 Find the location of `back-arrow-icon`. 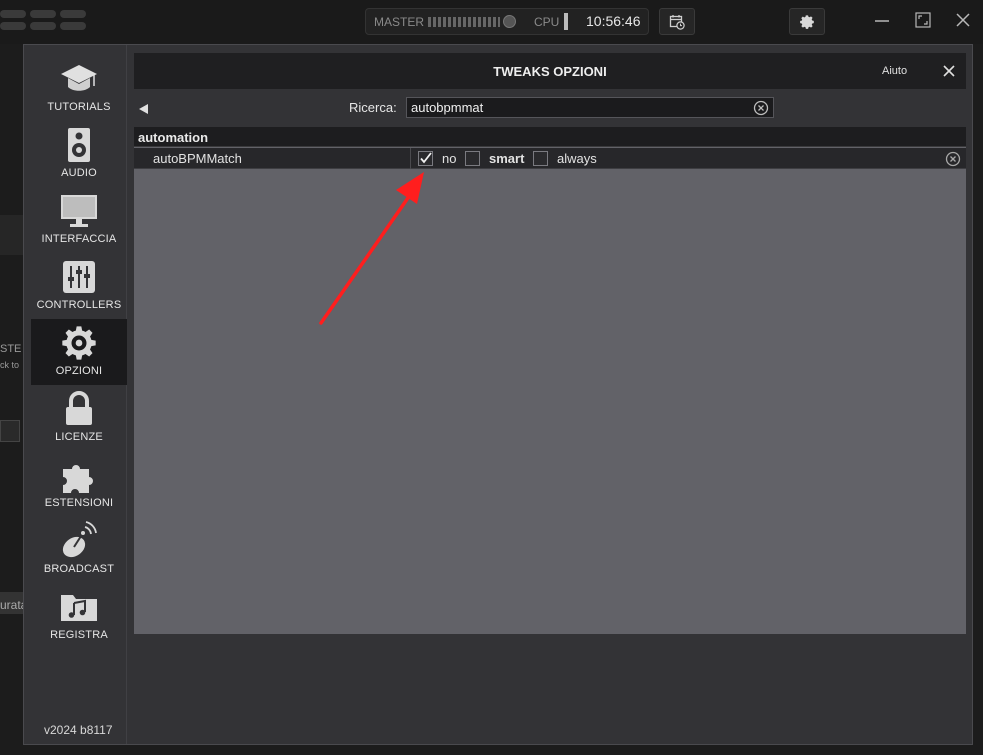

back-arrow-icon is located at coordinates (143, 109).